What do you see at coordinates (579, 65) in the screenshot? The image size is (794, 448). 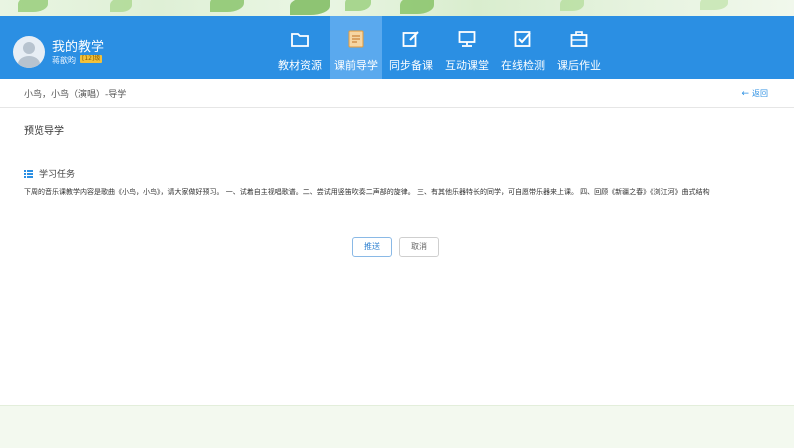 I see `nav-label: 课后作业` at bounding box center [579, 65].